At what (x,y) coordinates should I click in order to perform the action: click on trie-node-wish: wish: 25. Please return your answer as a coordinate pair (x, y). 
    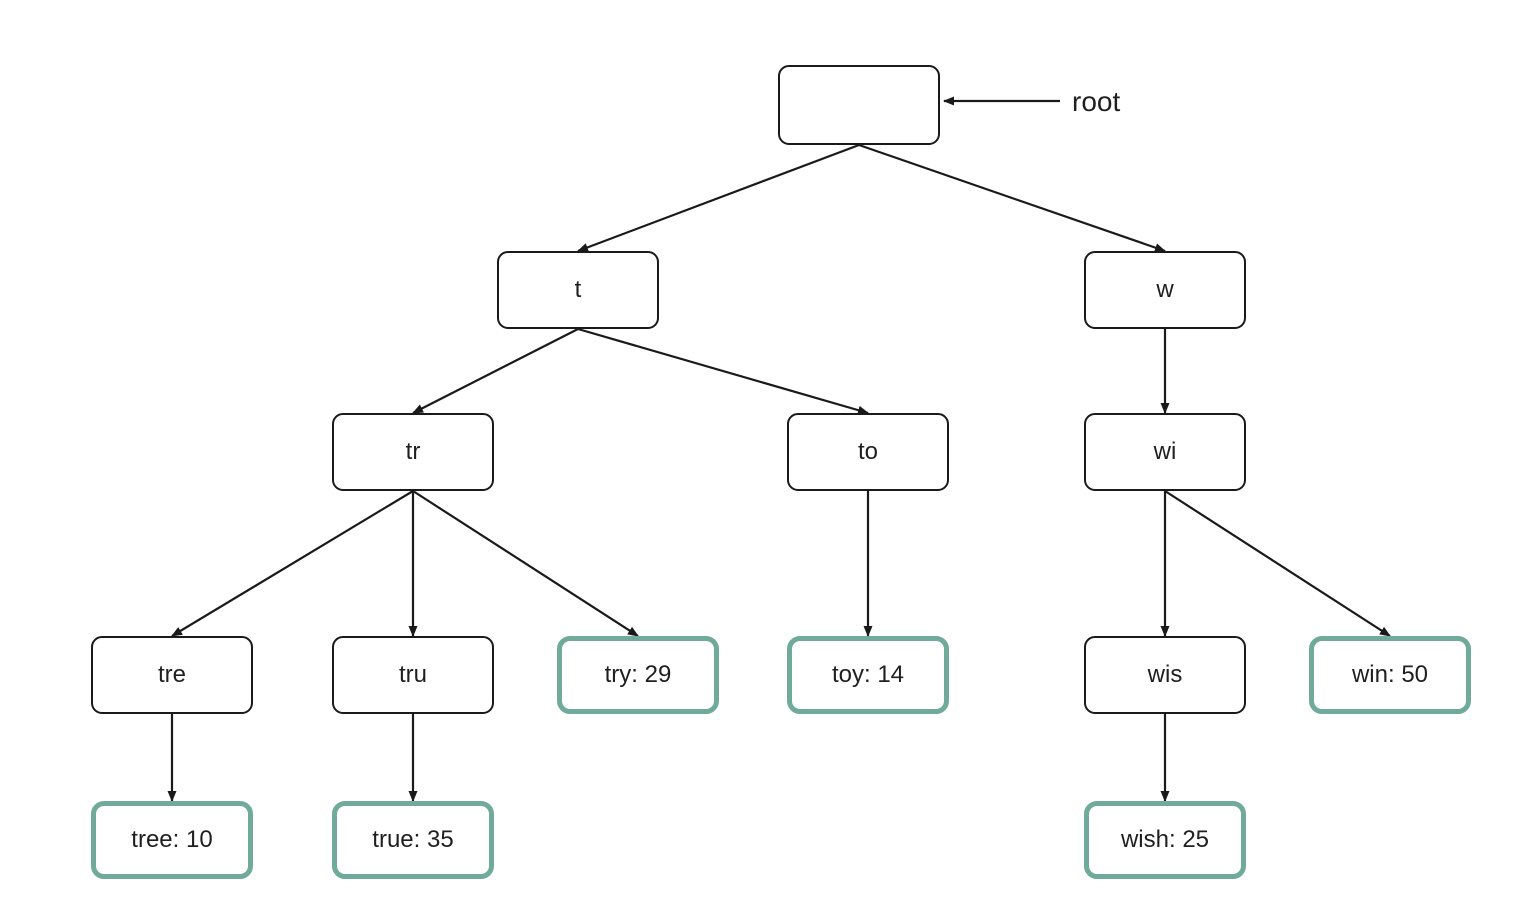
    Looking at the image, I should click on (1165, 840).